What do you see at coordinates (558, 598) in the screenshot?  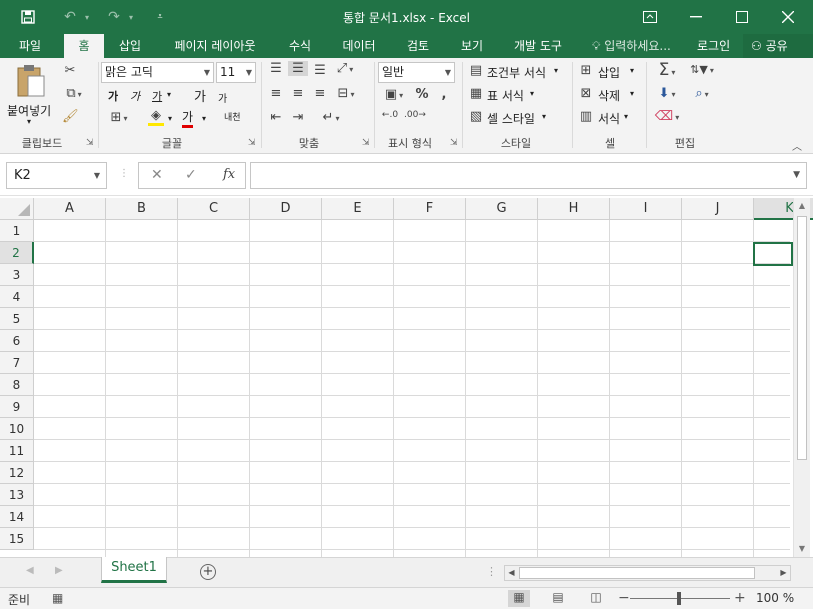 I see `page-layout-view-icon: ▤` at bounding box center [558, 598].